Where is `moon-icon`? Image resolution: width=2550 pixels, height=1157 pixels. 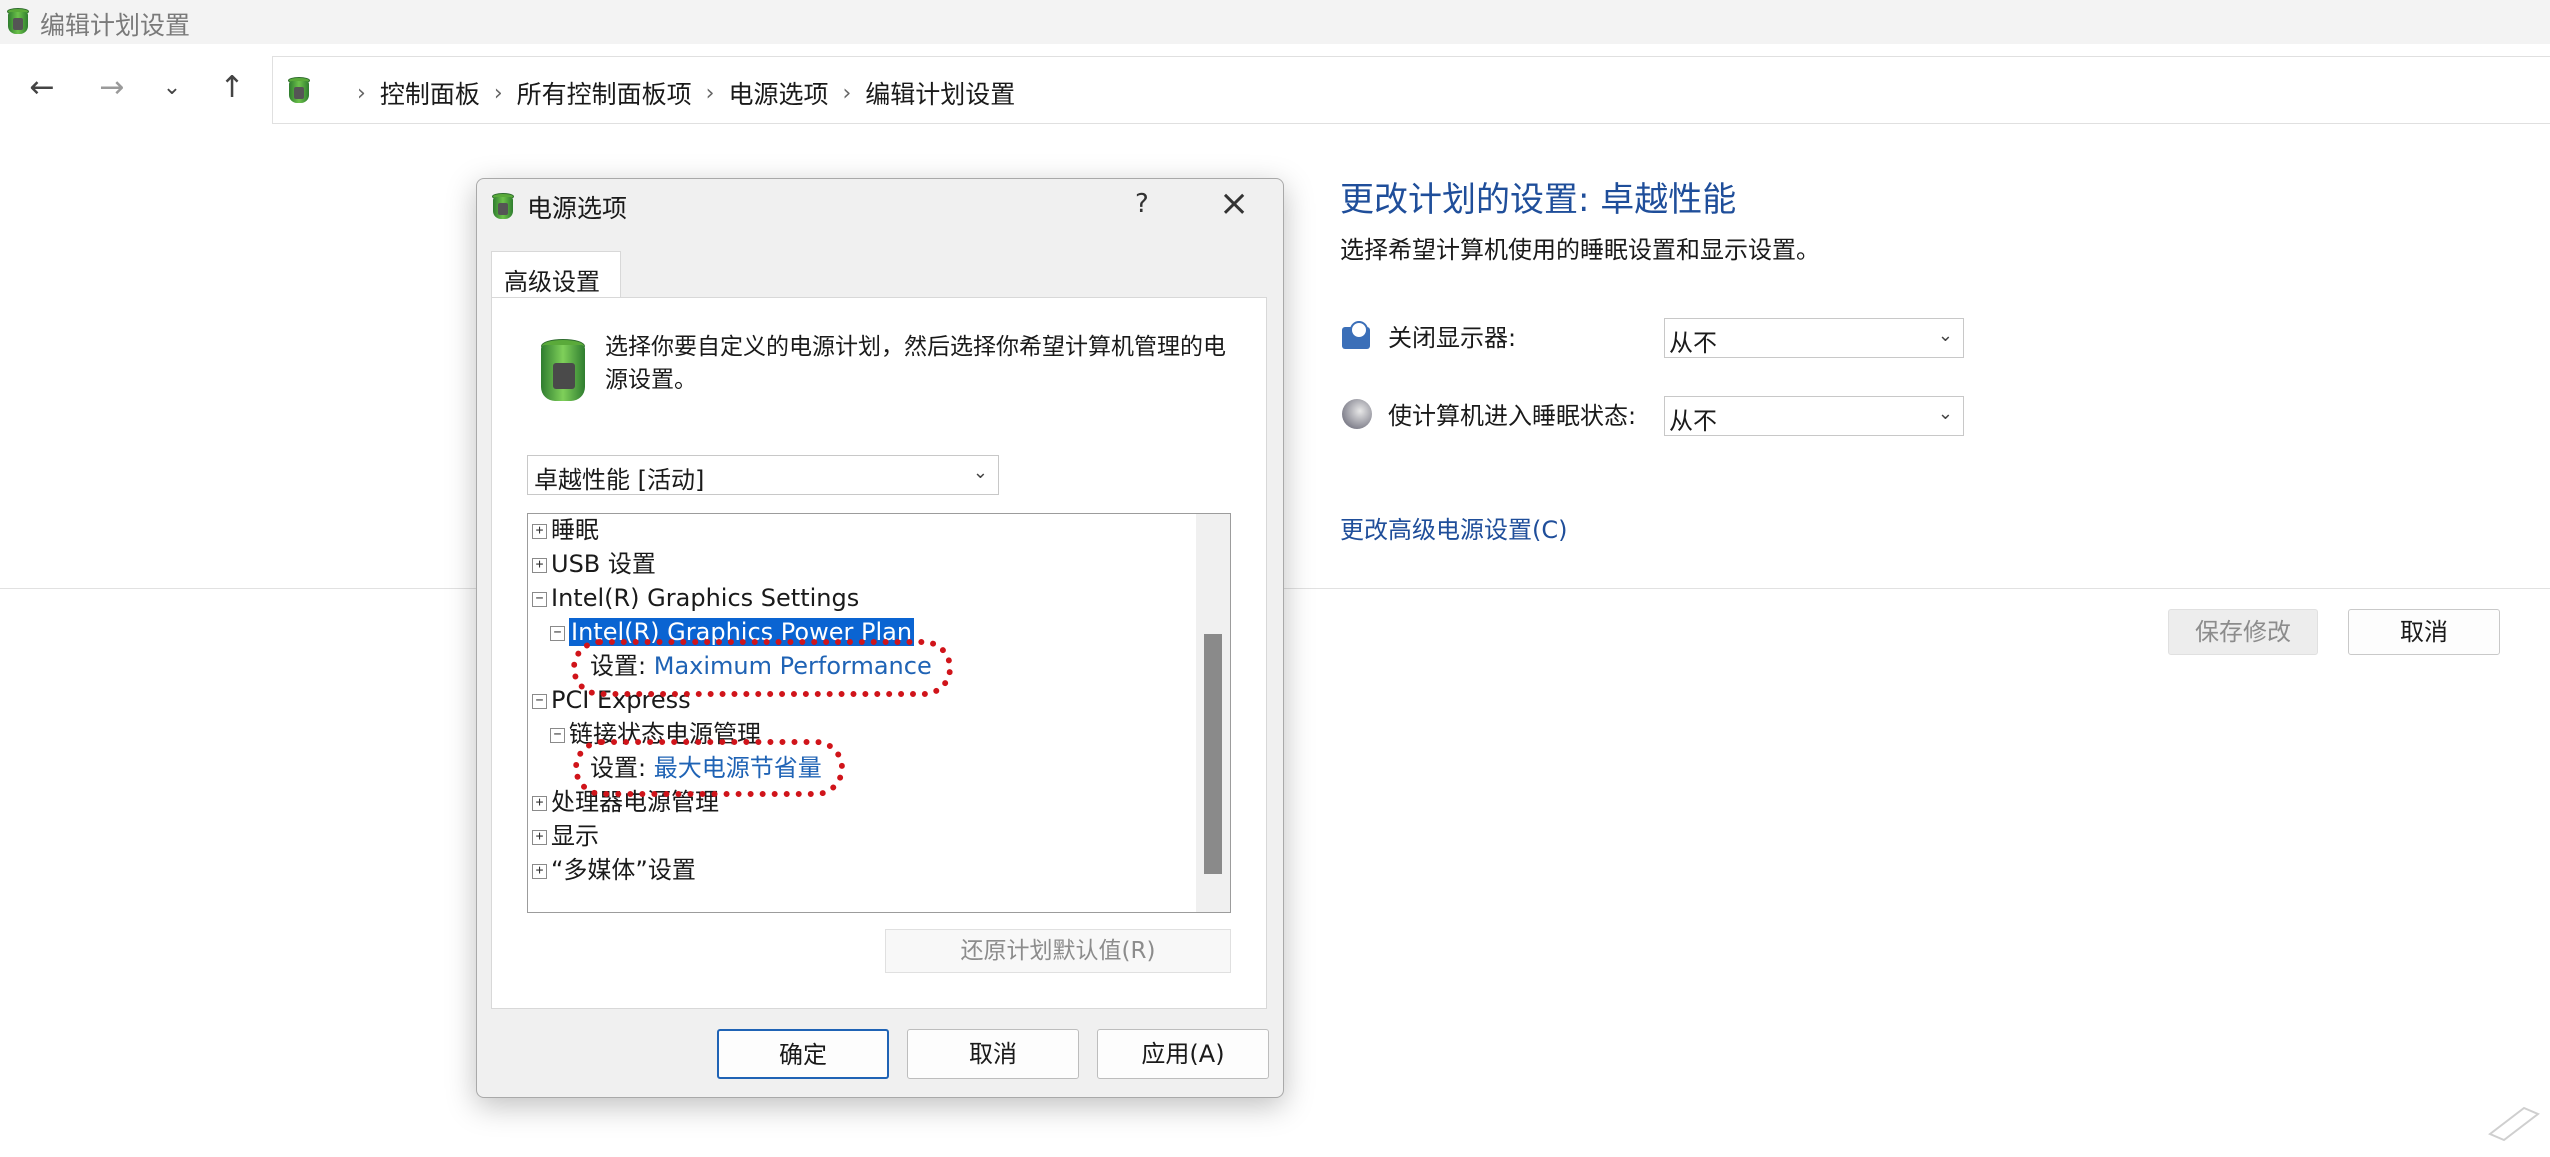 moon-icon is located at coordinates (1357, 414).